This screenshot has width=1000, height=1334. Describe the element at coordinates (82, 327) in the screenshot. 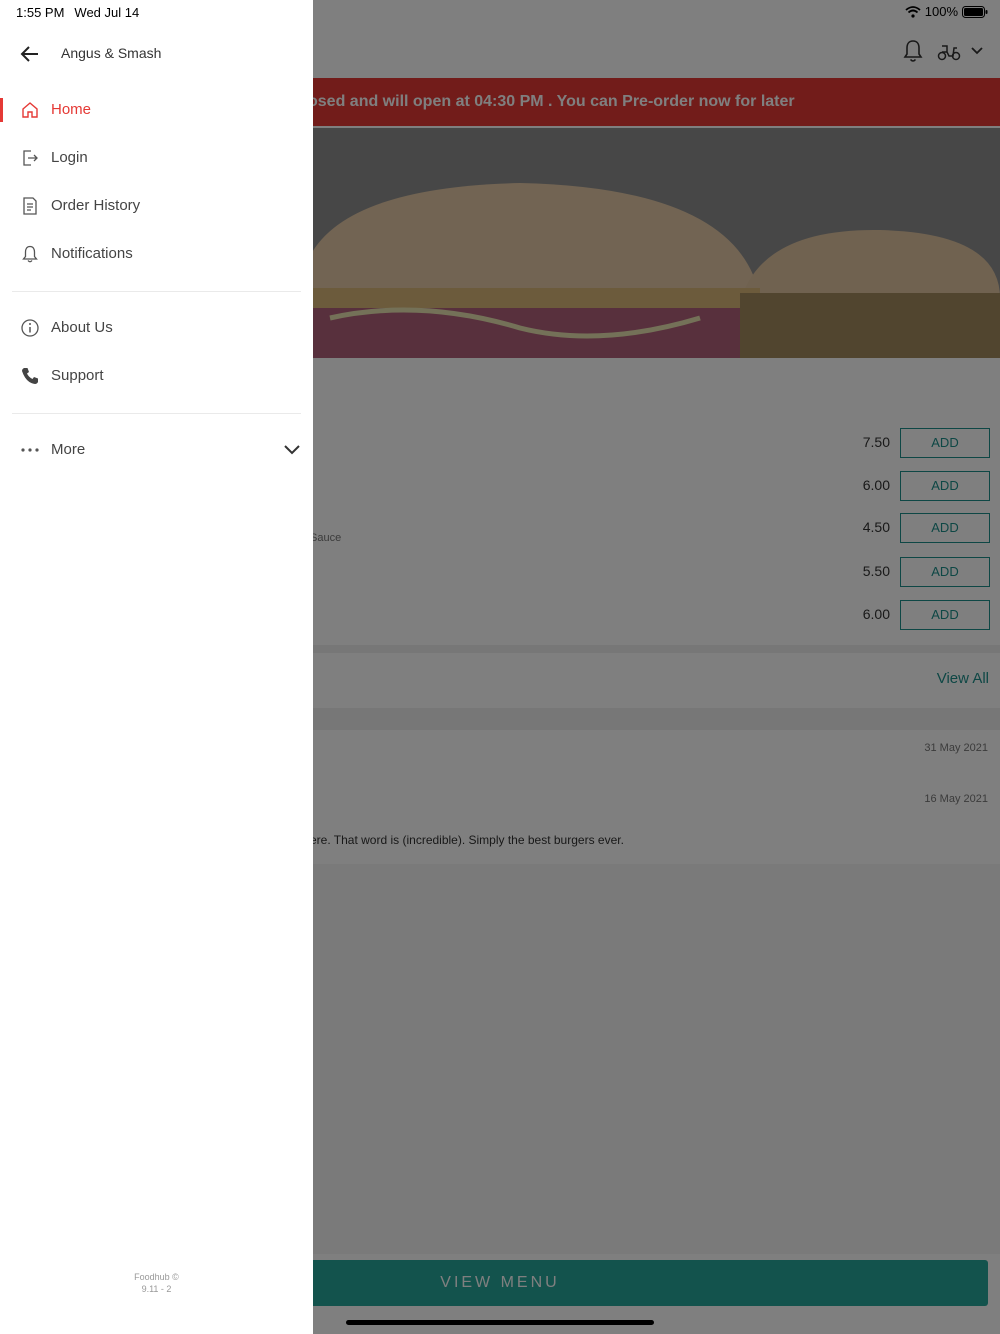

I see `drawer-item-label: About Us` at that location.